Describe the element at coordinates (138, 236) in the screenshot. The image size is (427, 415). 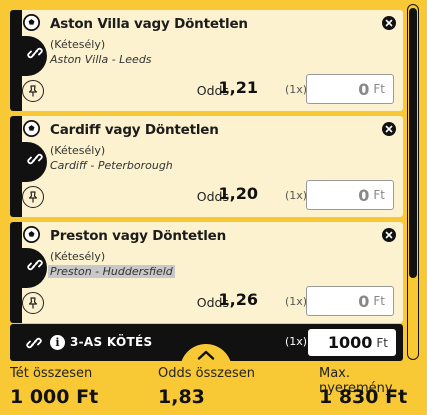
I see `bet-title: Preston vagy Döntetlen` at that location.